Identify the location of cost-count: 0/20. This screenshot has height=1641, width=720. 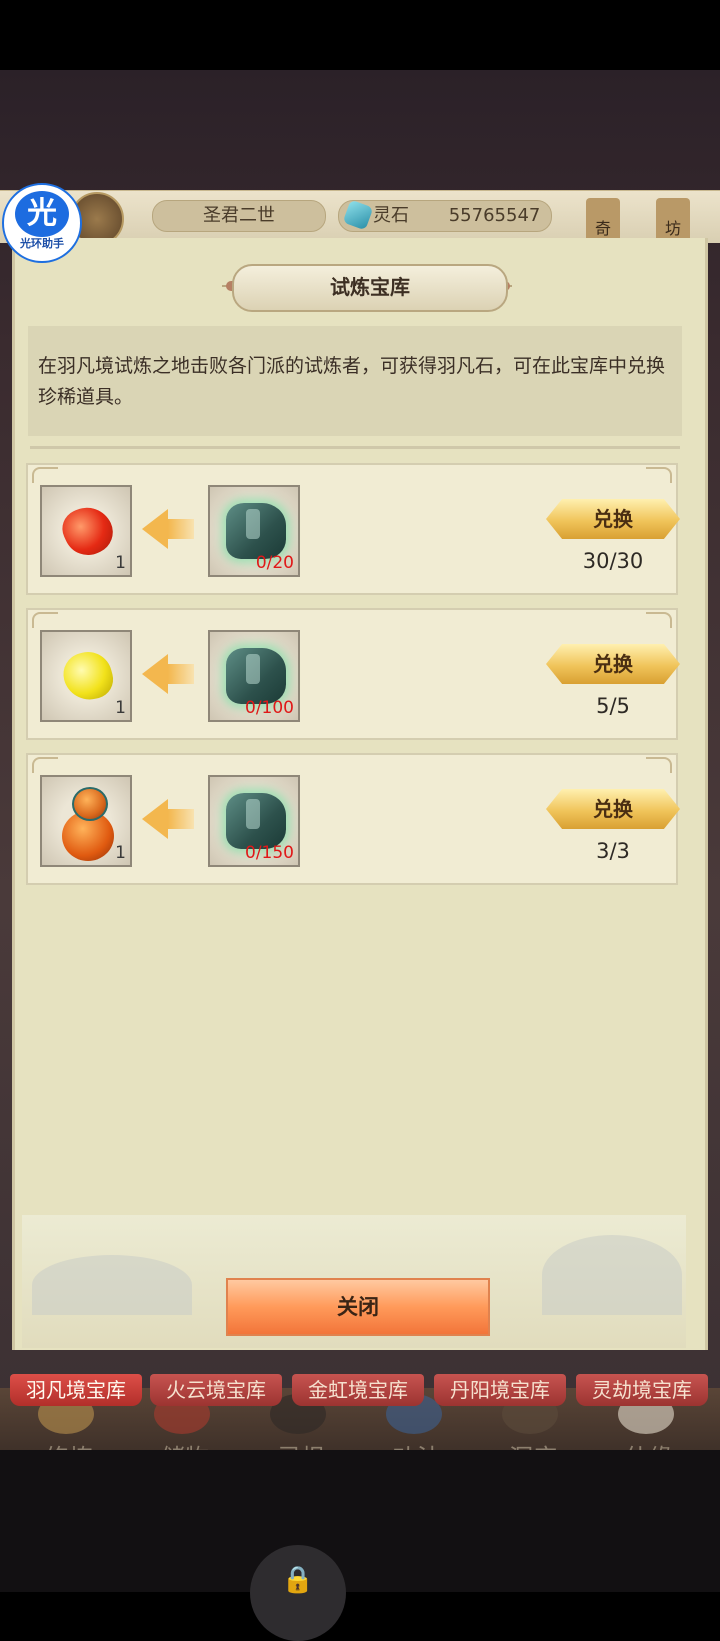
(274, 563).